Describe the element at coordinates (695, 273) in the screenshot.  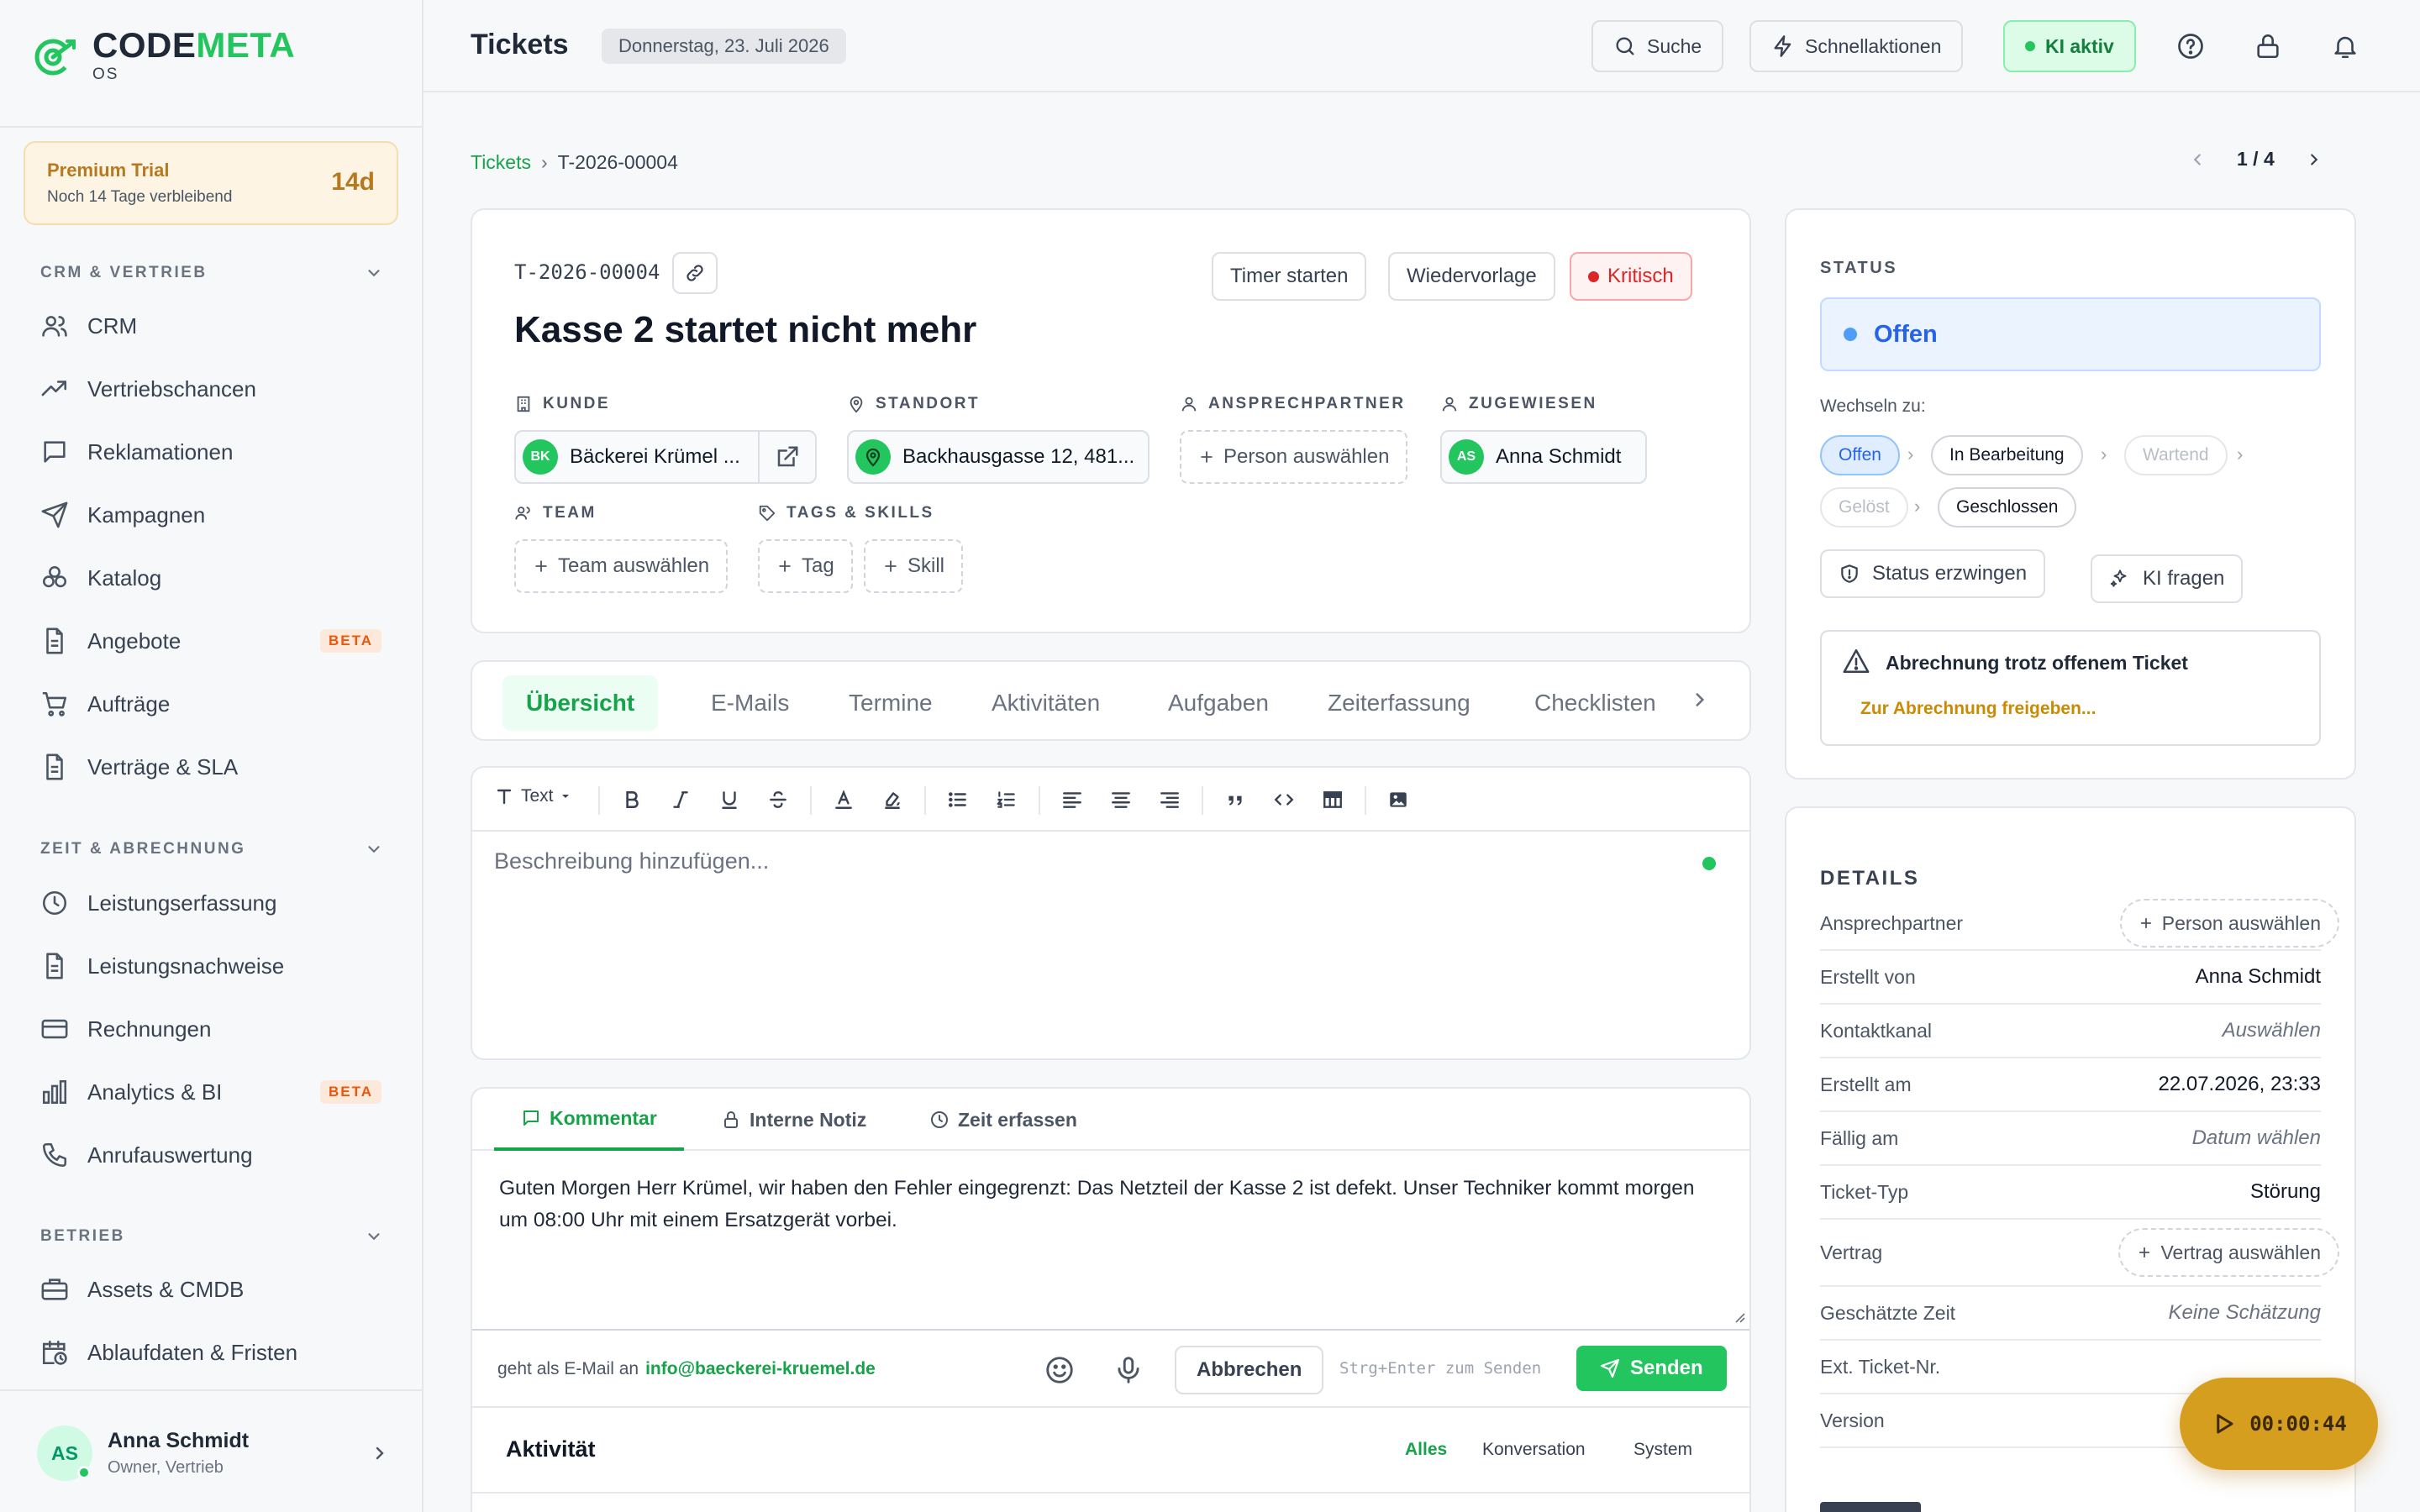
I see `copy-link-button` at that location.